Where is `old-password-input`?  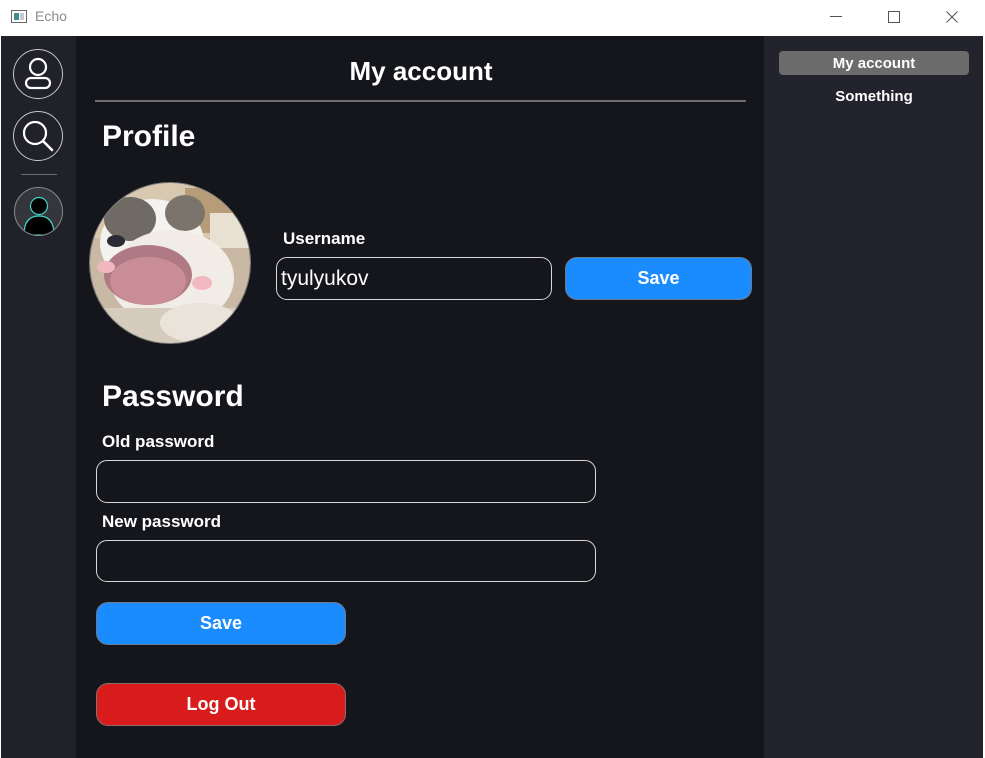 old-password-input is located at coordinates (346, 481).